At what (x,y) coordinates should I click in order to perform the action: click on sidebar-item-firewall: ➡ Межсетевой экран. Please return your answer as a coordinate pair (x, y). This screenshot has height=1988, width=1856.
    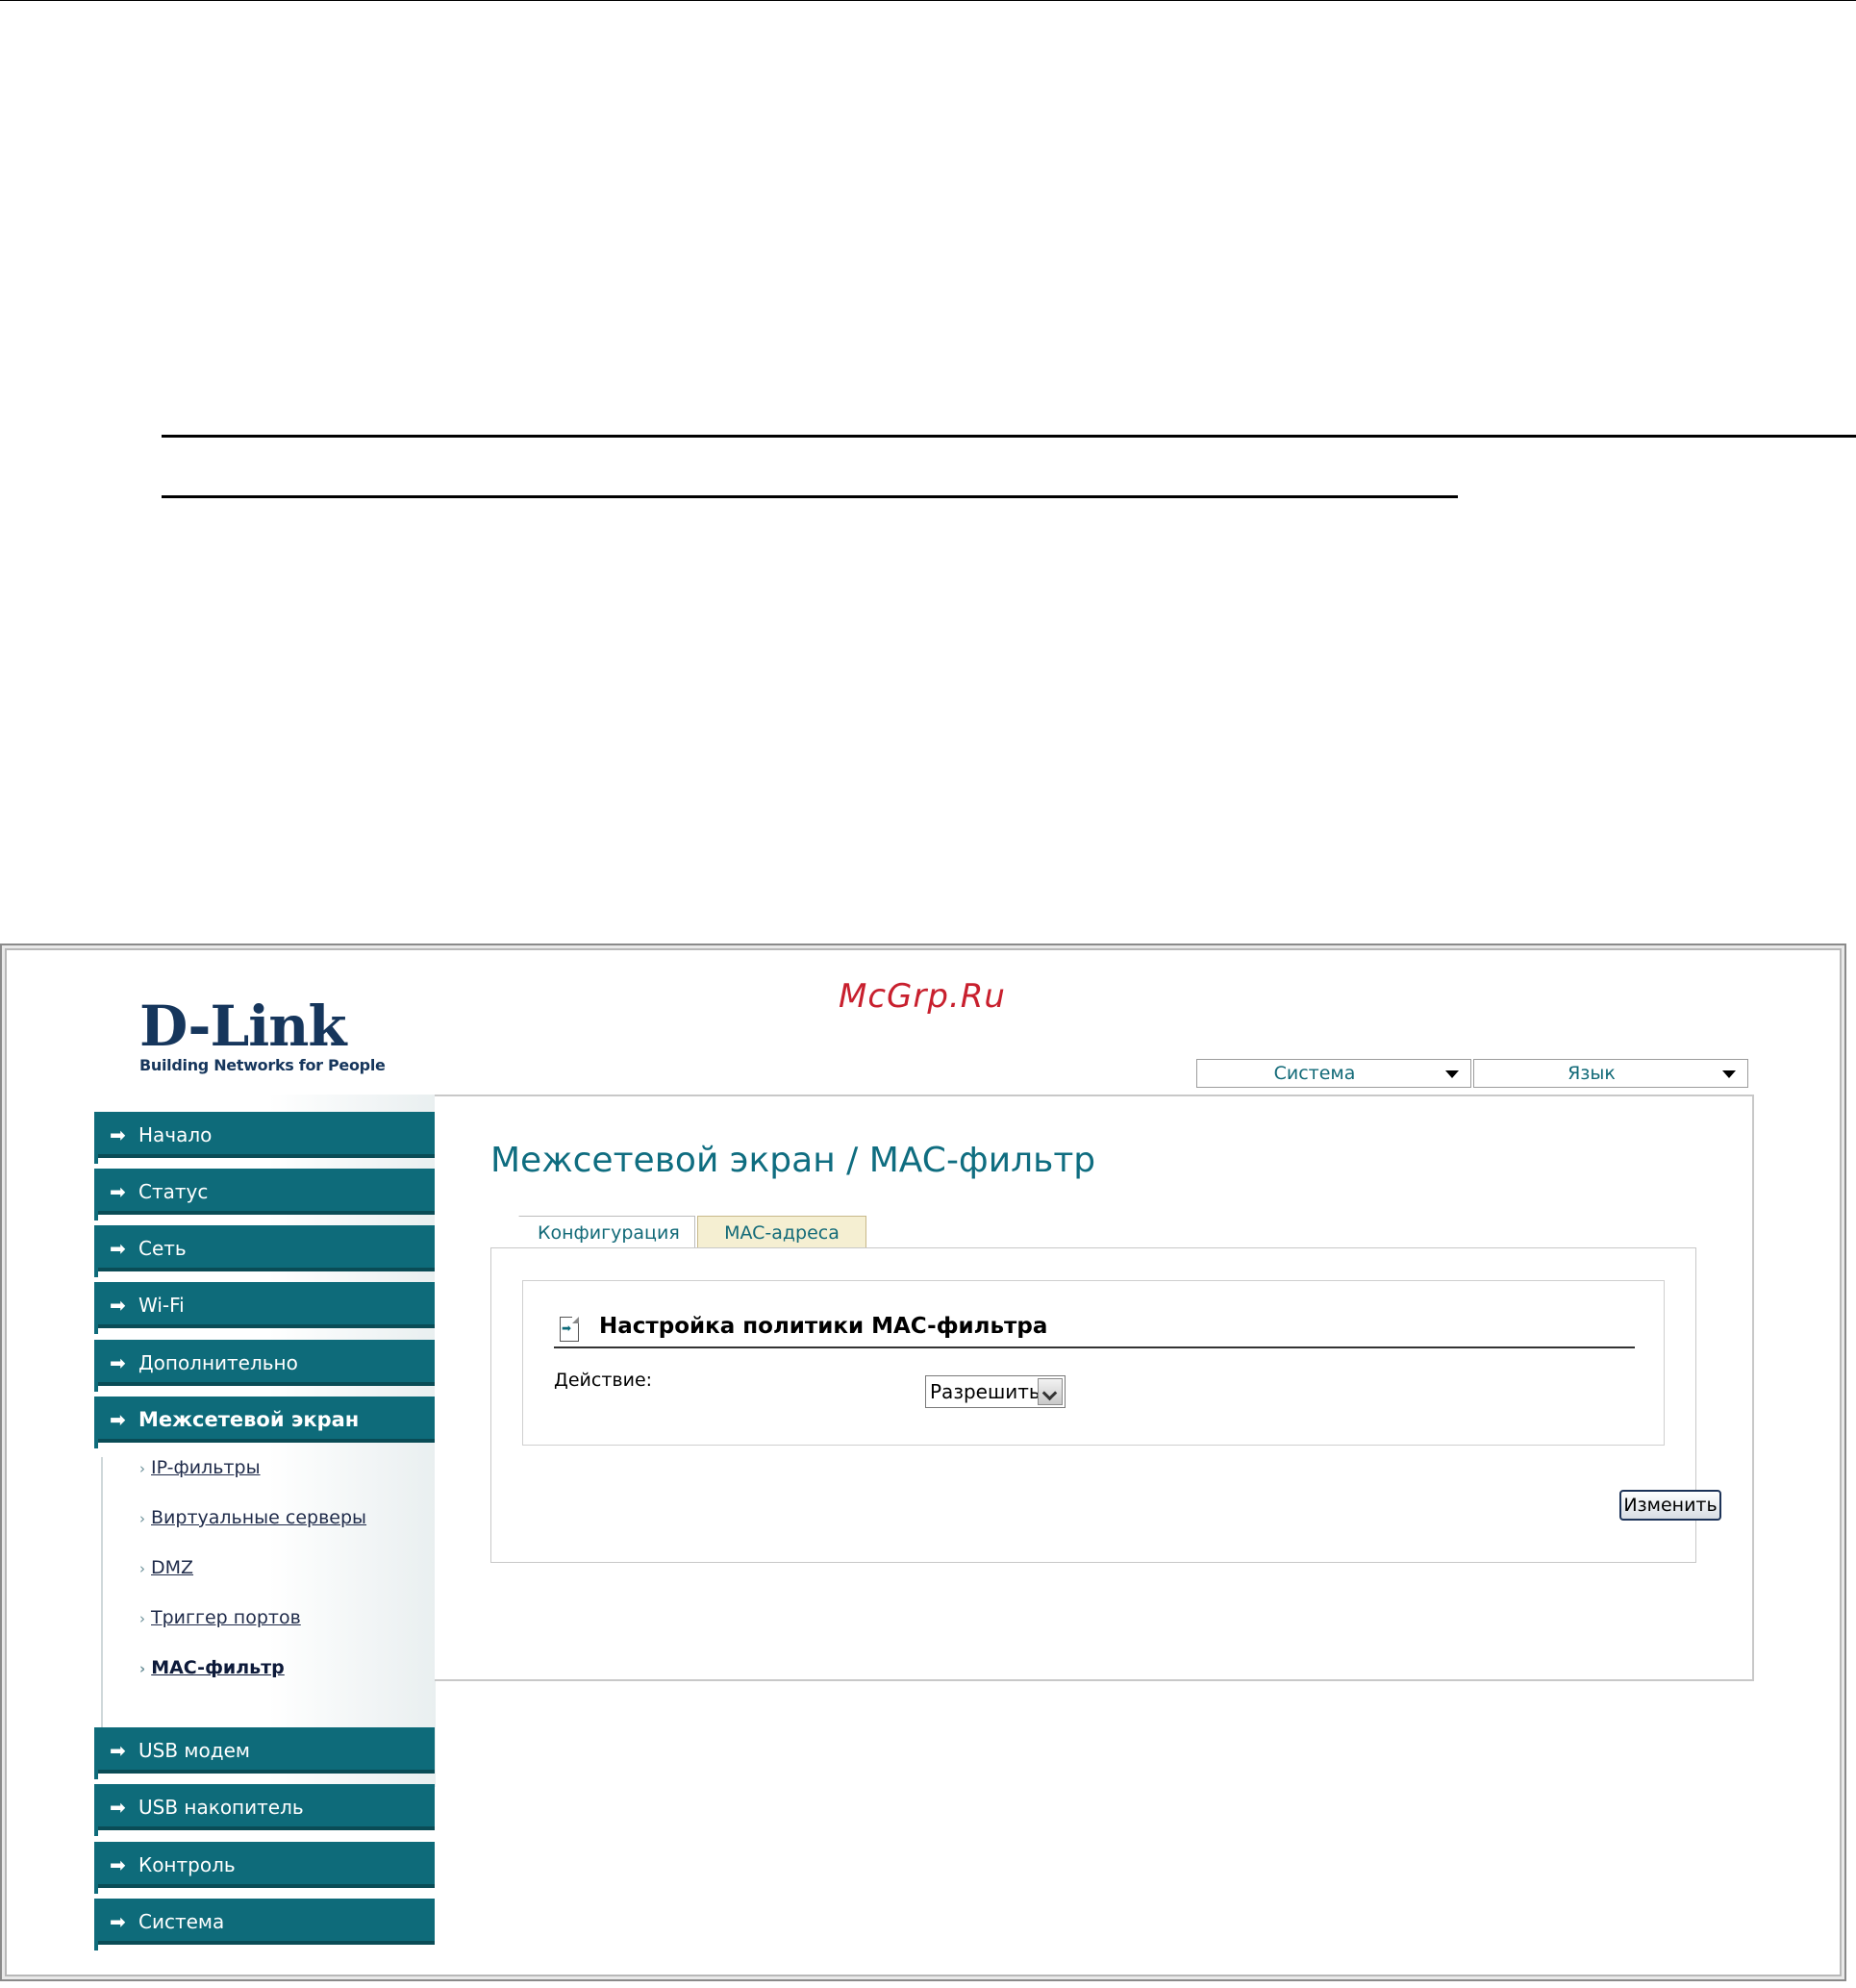
    Looking at the image, I should click on (264, 1422).